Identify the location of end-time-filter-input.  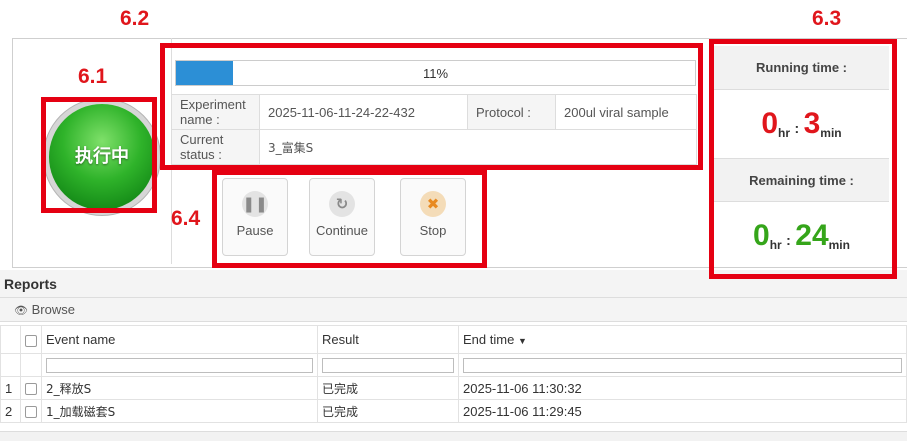
(682, 365).